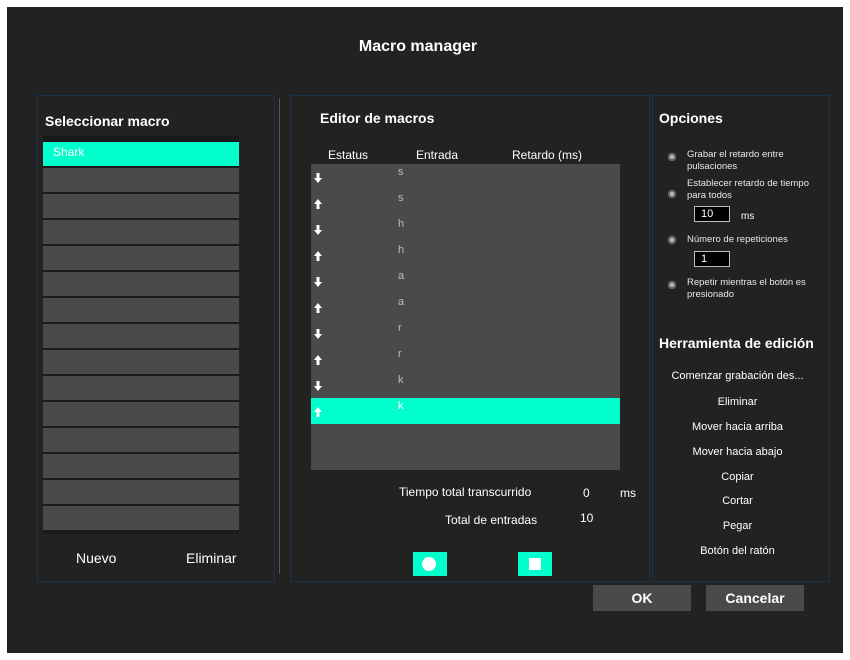 This screenshot has height=660, width=850. Describe the element at coordinates (748, 189) in the screenshot. I see `set-delay-label: Establecer retardo de tiempo para todos` at that location.